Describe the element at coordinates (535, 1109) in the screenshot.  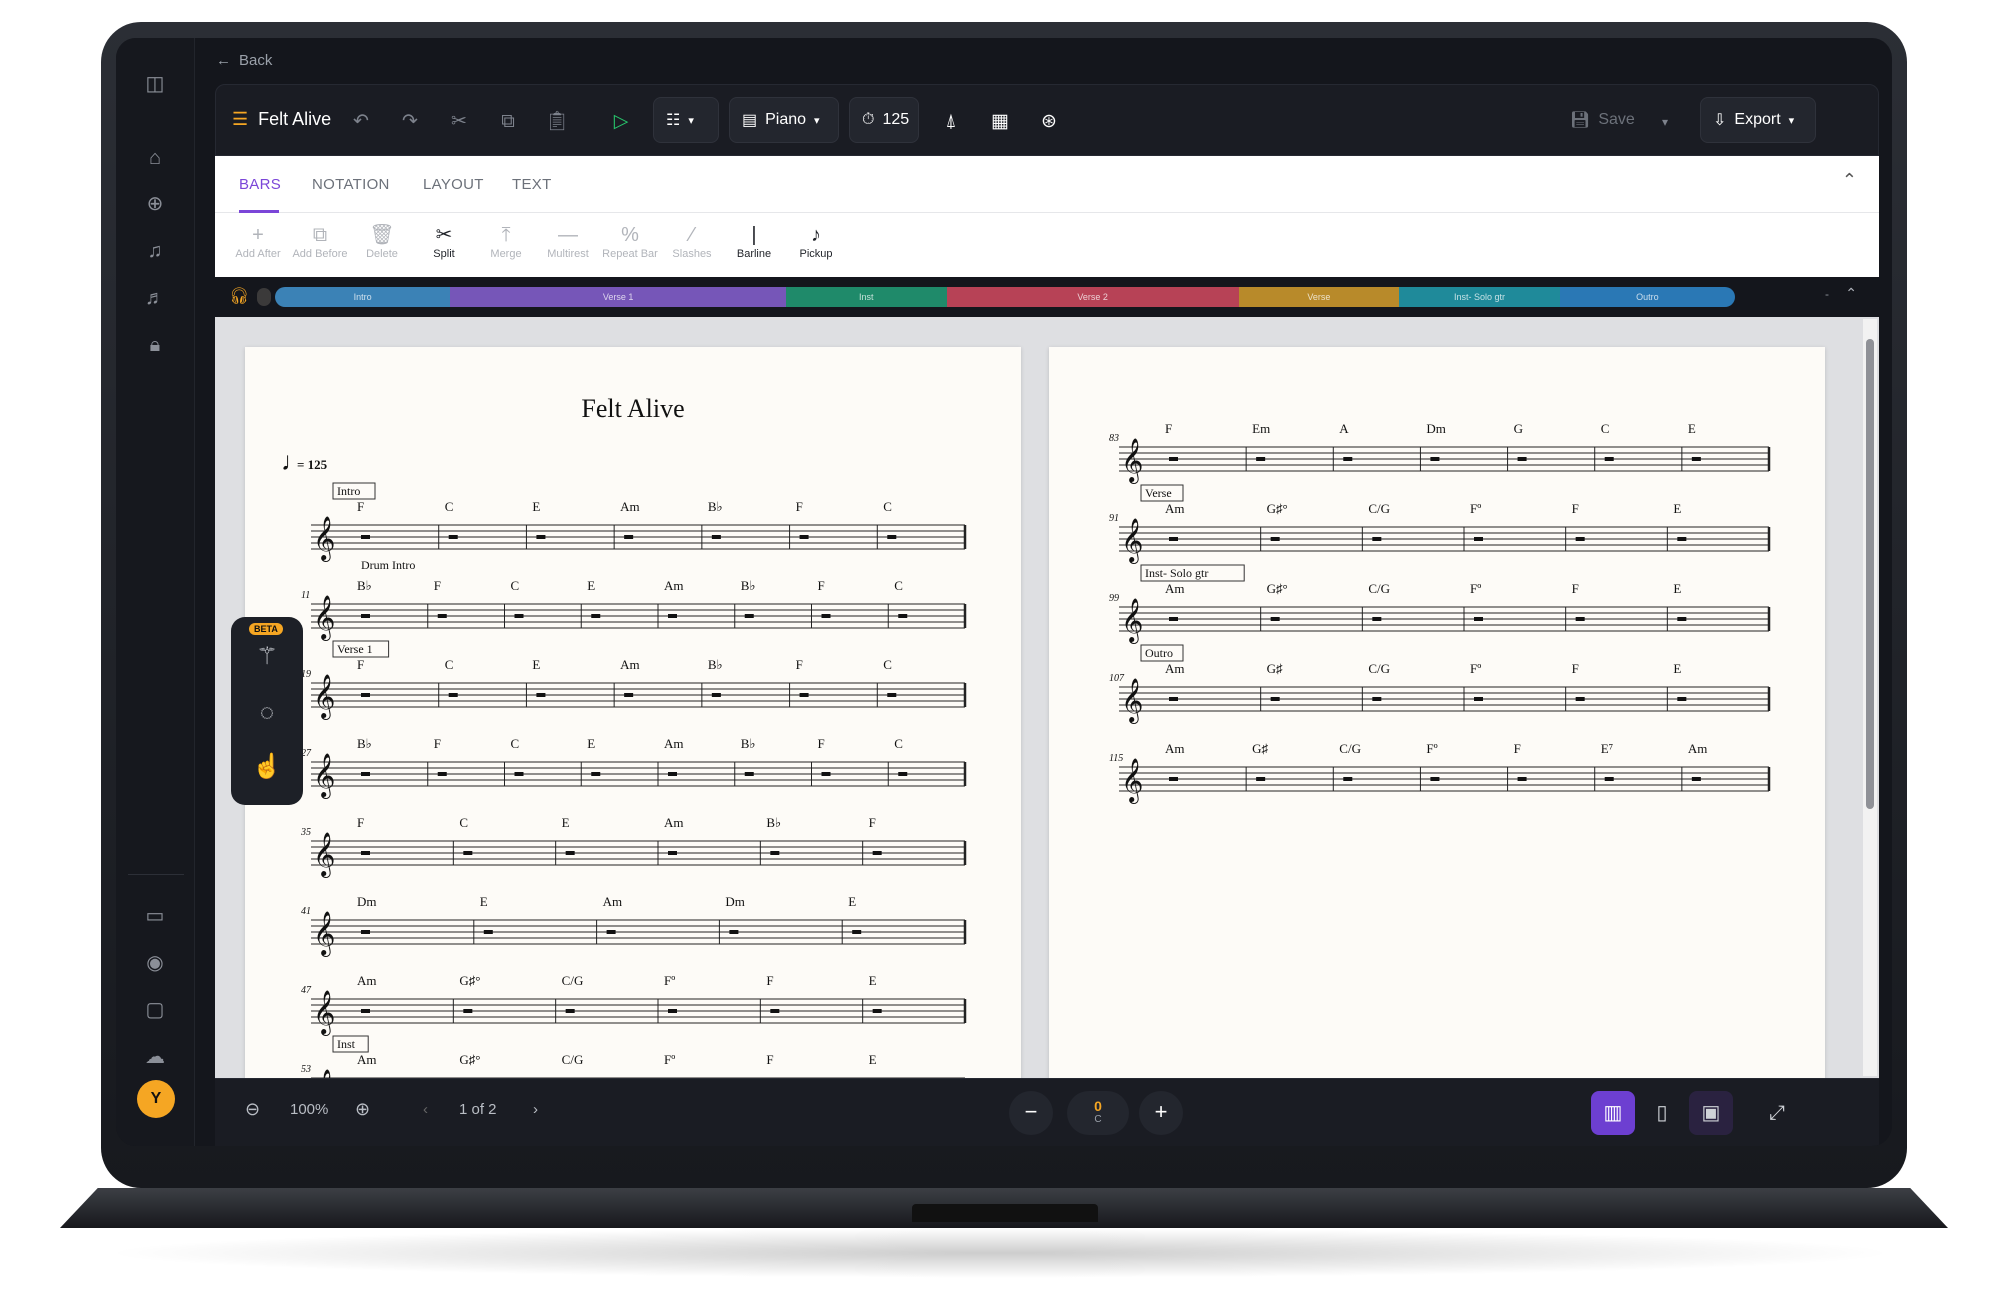
I see `next-page-icon: ›` at that location.